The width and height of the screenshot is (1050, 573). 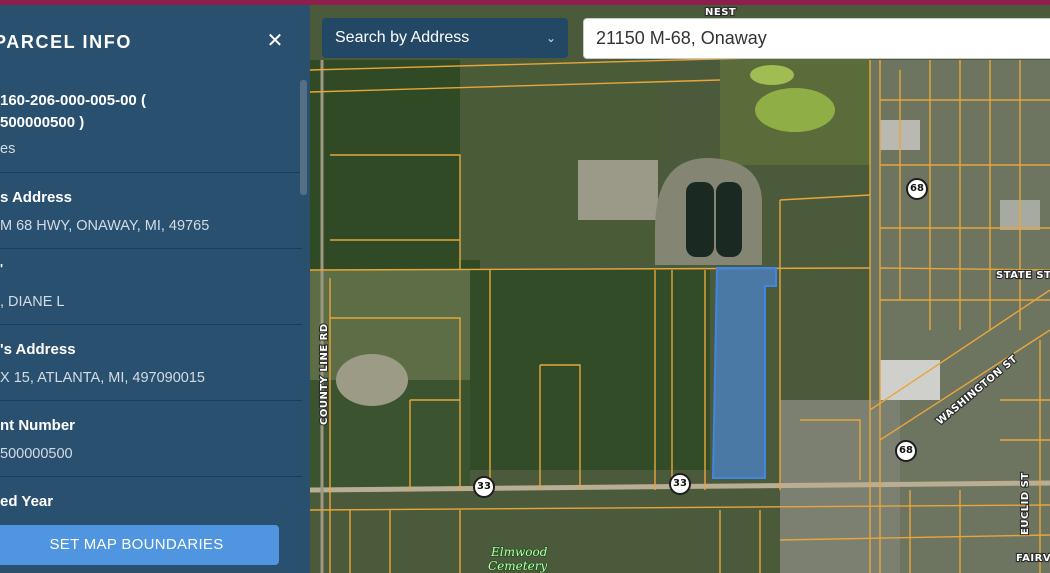 What do you see at coordinates (1033, 558) in the screenshot?
I see `map-label-fairv: FAIRV` at bounding box center [1033, 558].